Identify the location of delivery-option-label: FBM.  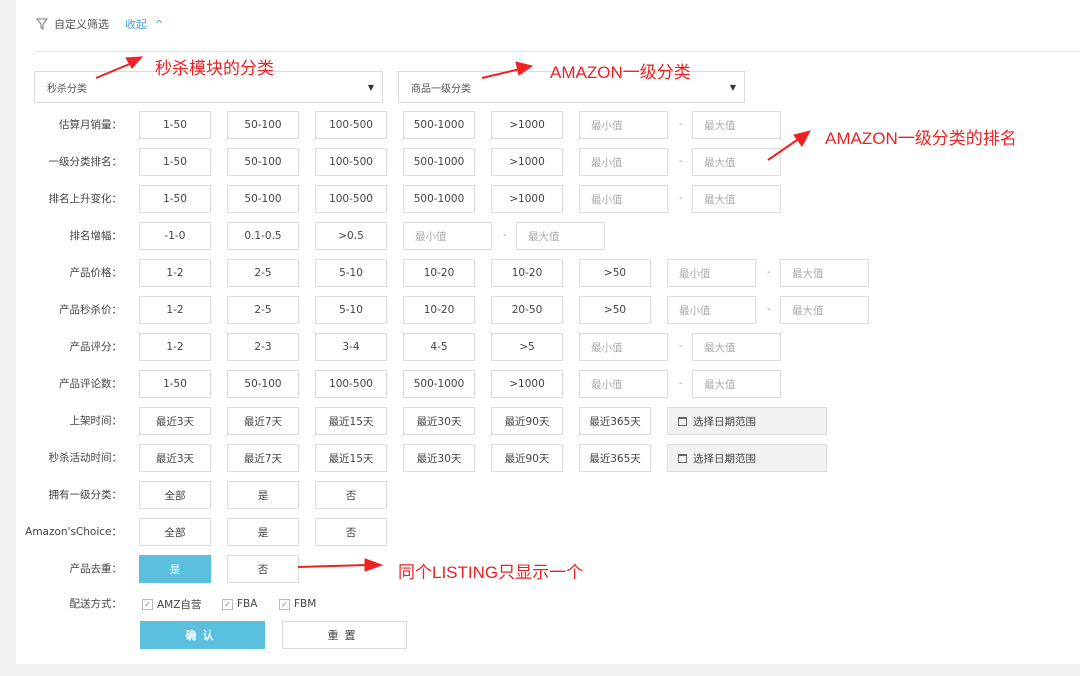
(305, 604).